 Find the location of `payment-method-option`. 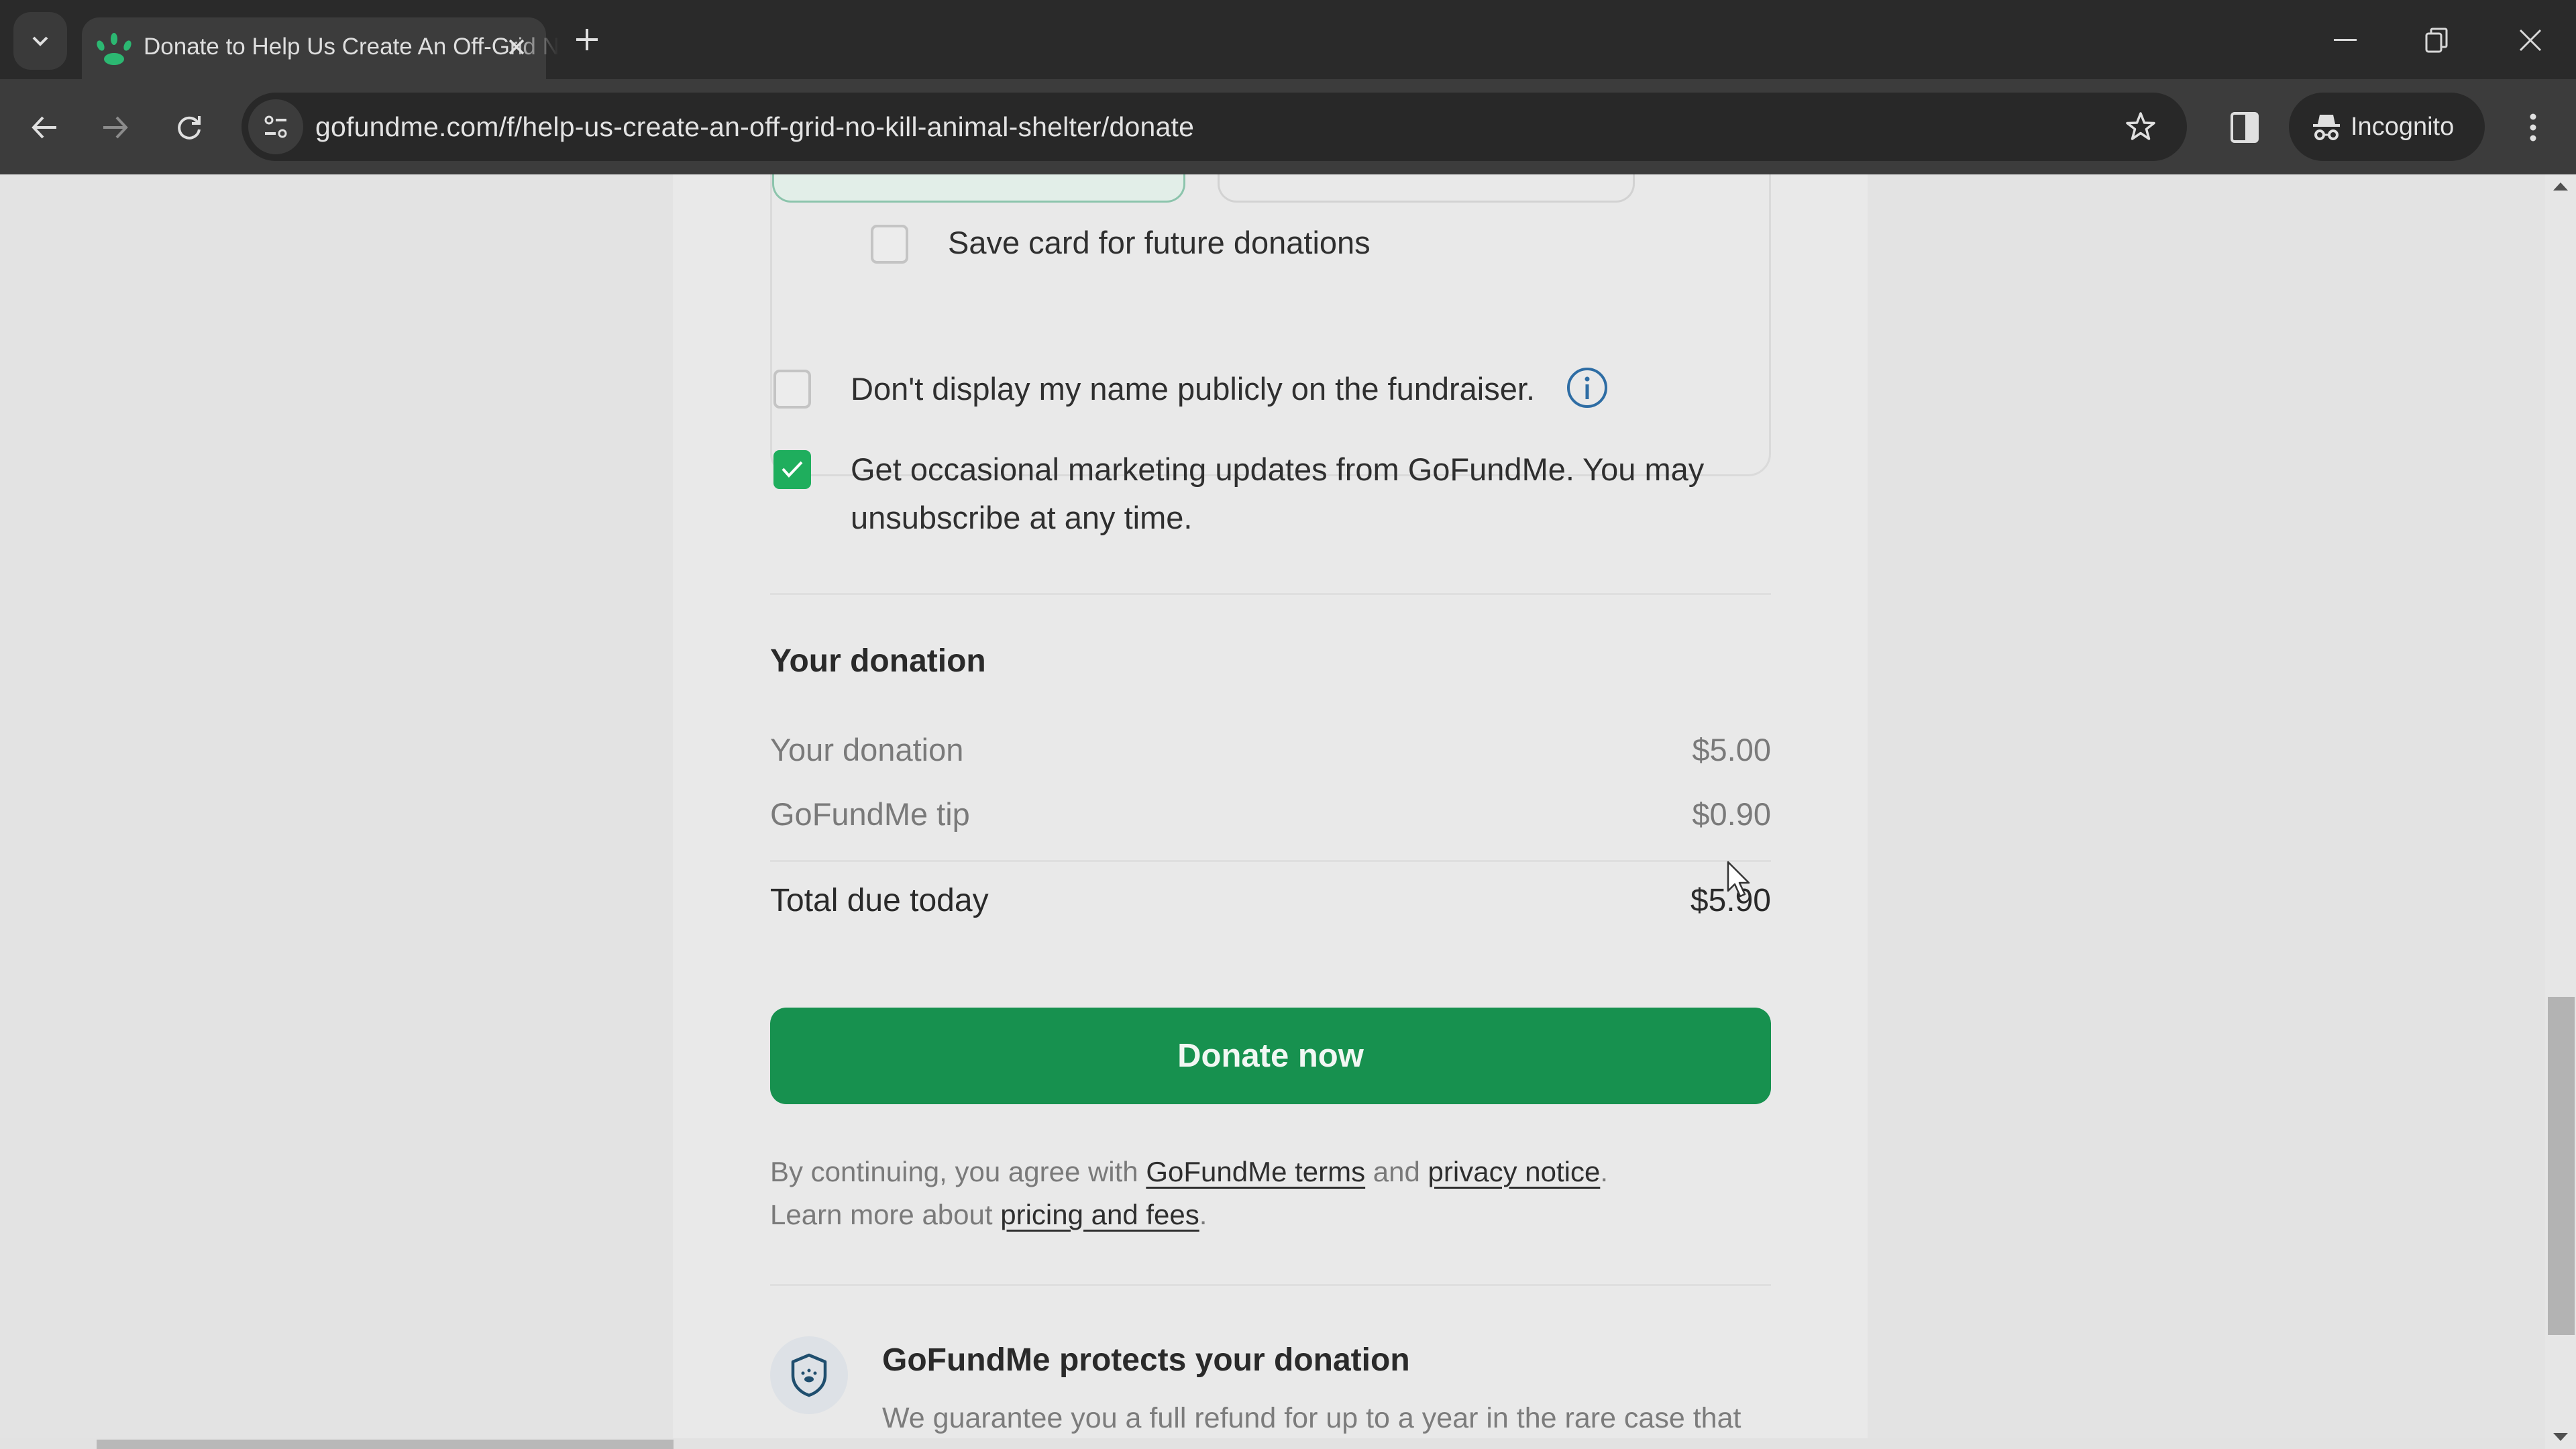

payment-method-option is located at coordinates (1426, 188).